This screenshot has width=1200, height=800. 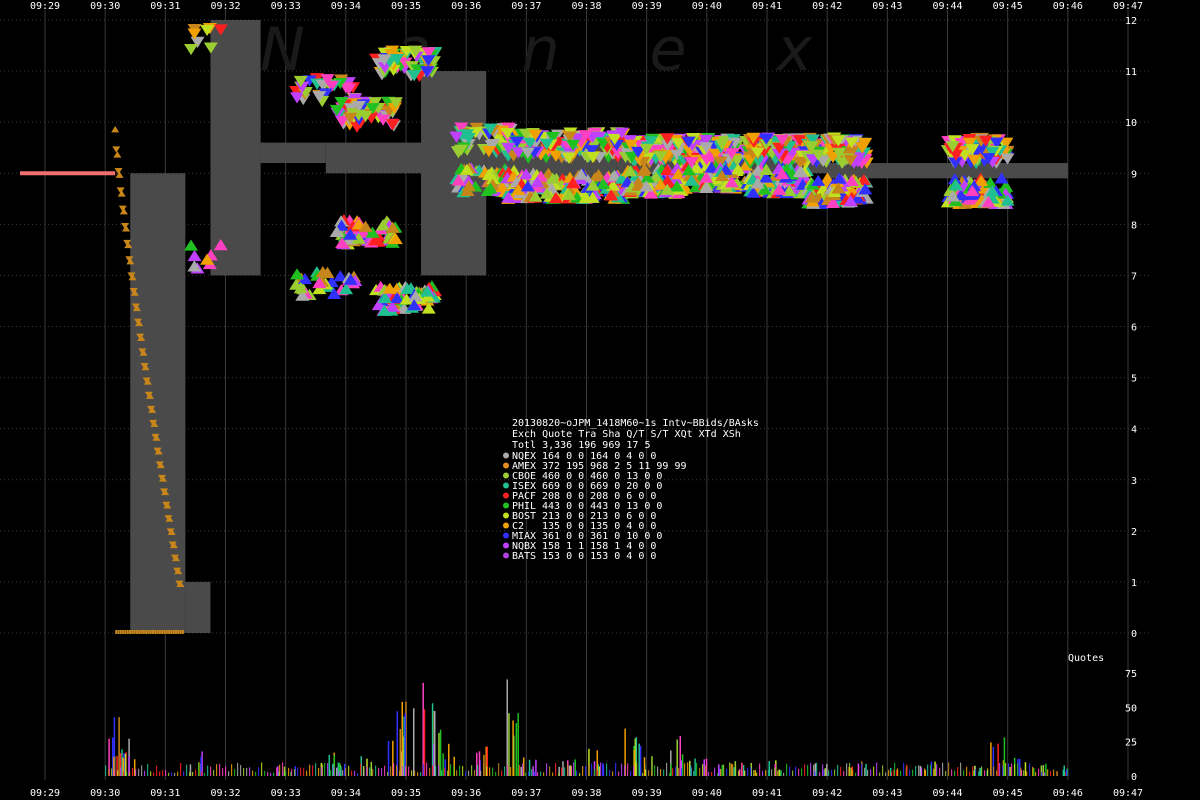 I want to click on x-tick-label: 09:36, so click(x=466, y=6).